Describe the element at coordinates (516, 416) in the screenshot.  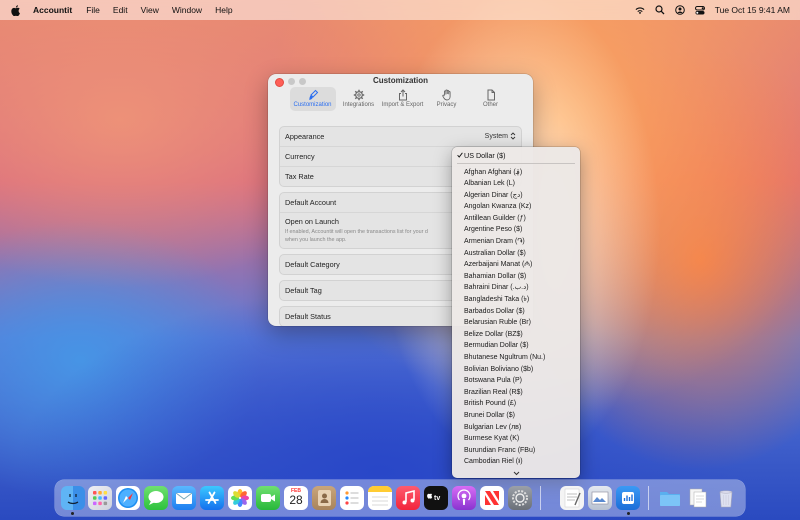
I see `currency-option: Brunei Dollar ($)` at that location.